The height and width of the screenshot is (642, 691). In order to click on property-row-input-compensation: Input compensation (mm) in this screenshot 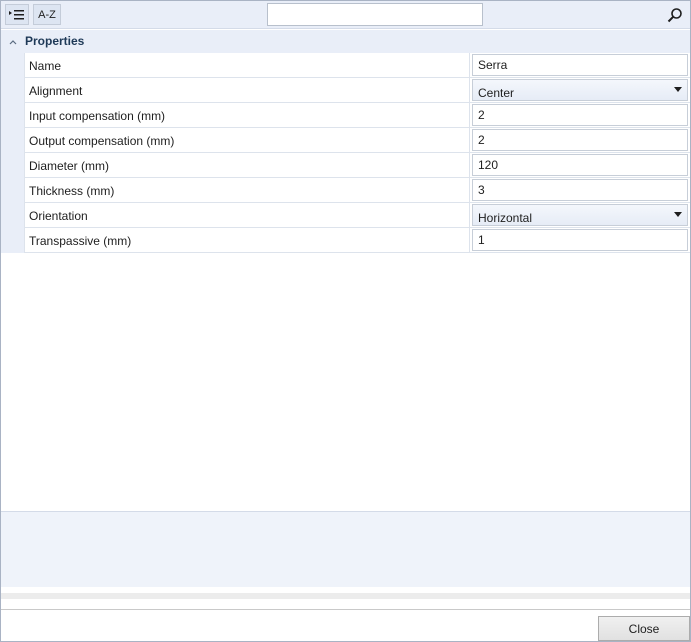, I will do `click(357, 115)`.